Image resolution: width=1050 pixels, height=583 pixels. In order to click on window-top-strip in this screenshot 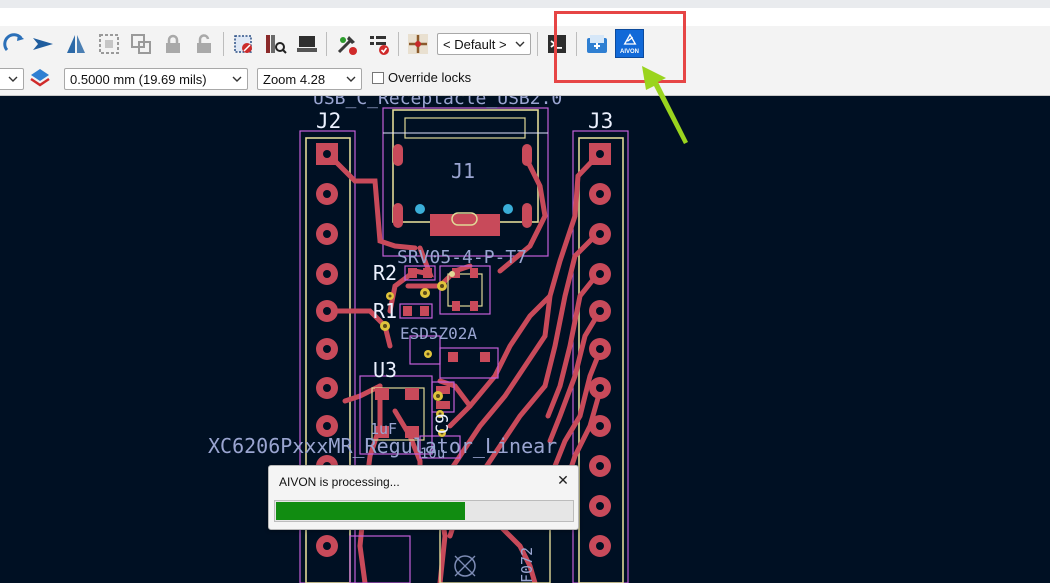, I will do `click(525, 4)`.